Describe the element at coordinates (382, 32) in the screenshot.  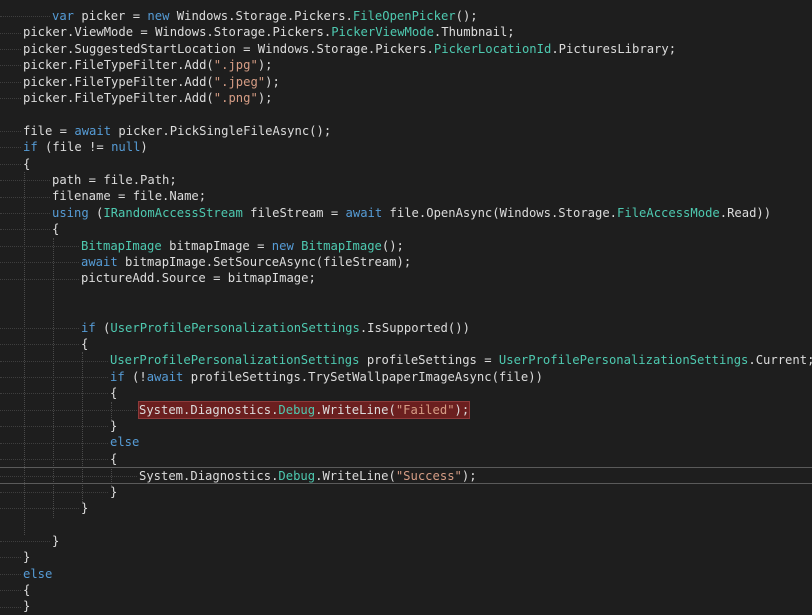
I see `token: PickerViewMode` at that location.